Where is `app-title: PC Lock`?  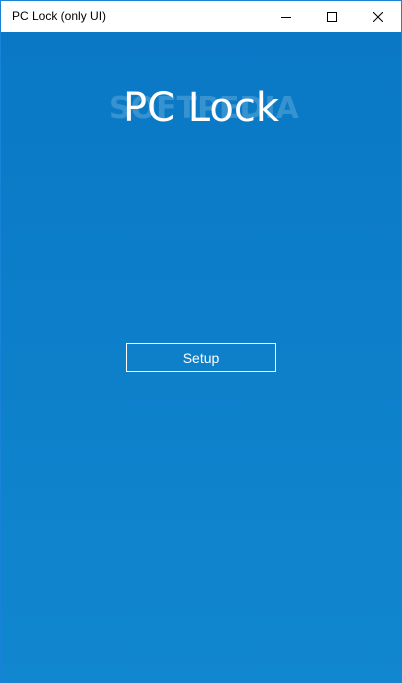
app-title: PC Lock is located at coordinates (201, 108).